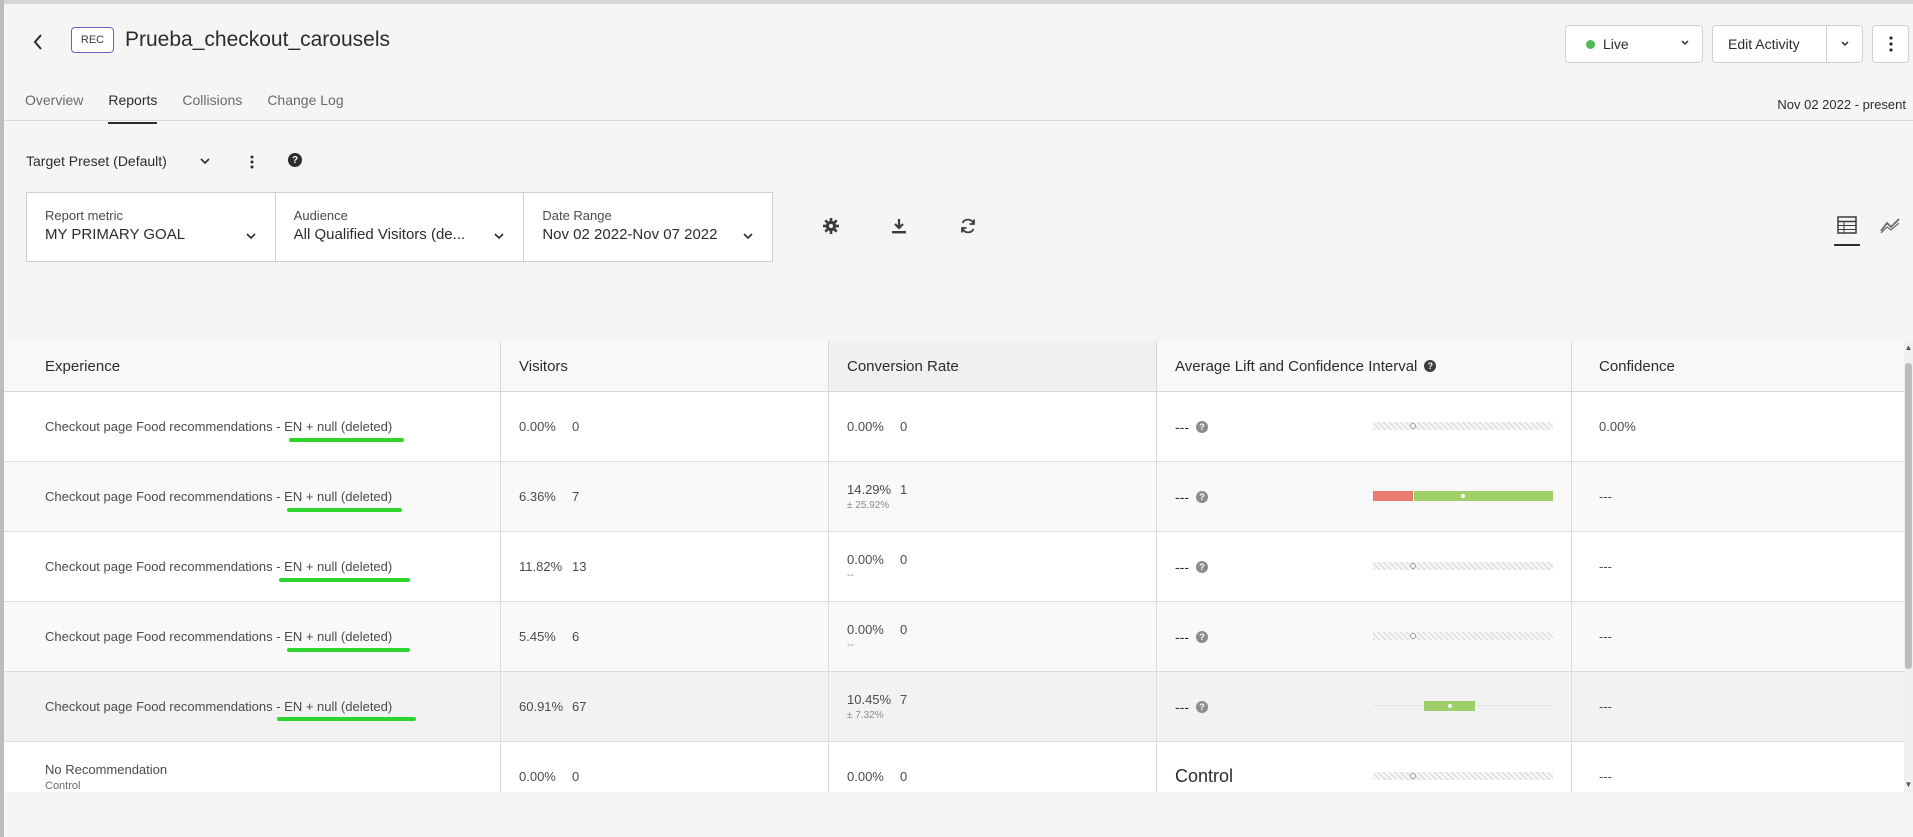 The width and height of the screenshot is (1913, 837). What do you see at coordinates (968, 226) in the screenshot?
I see `refresh-button` at bounding box center [968, 226].